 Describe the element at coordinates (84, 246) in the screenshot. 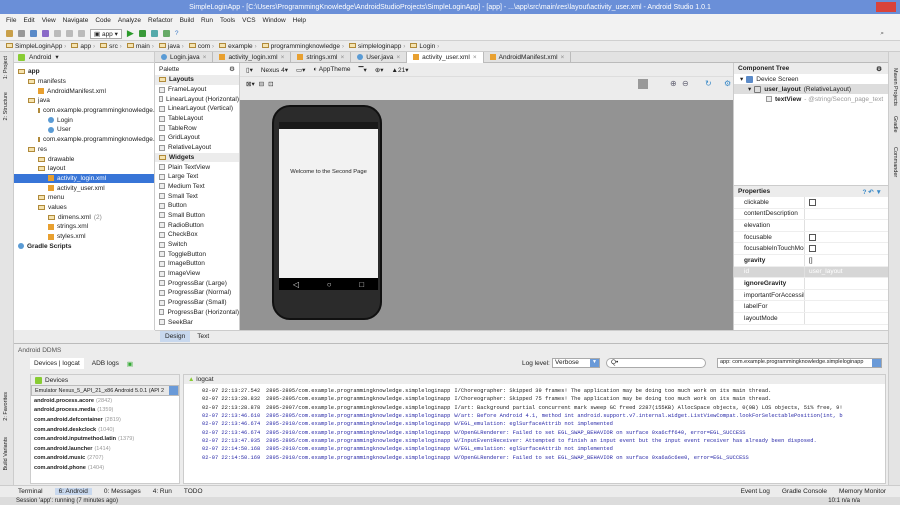

I see `tree-item: Gradle Scripts` at that location.